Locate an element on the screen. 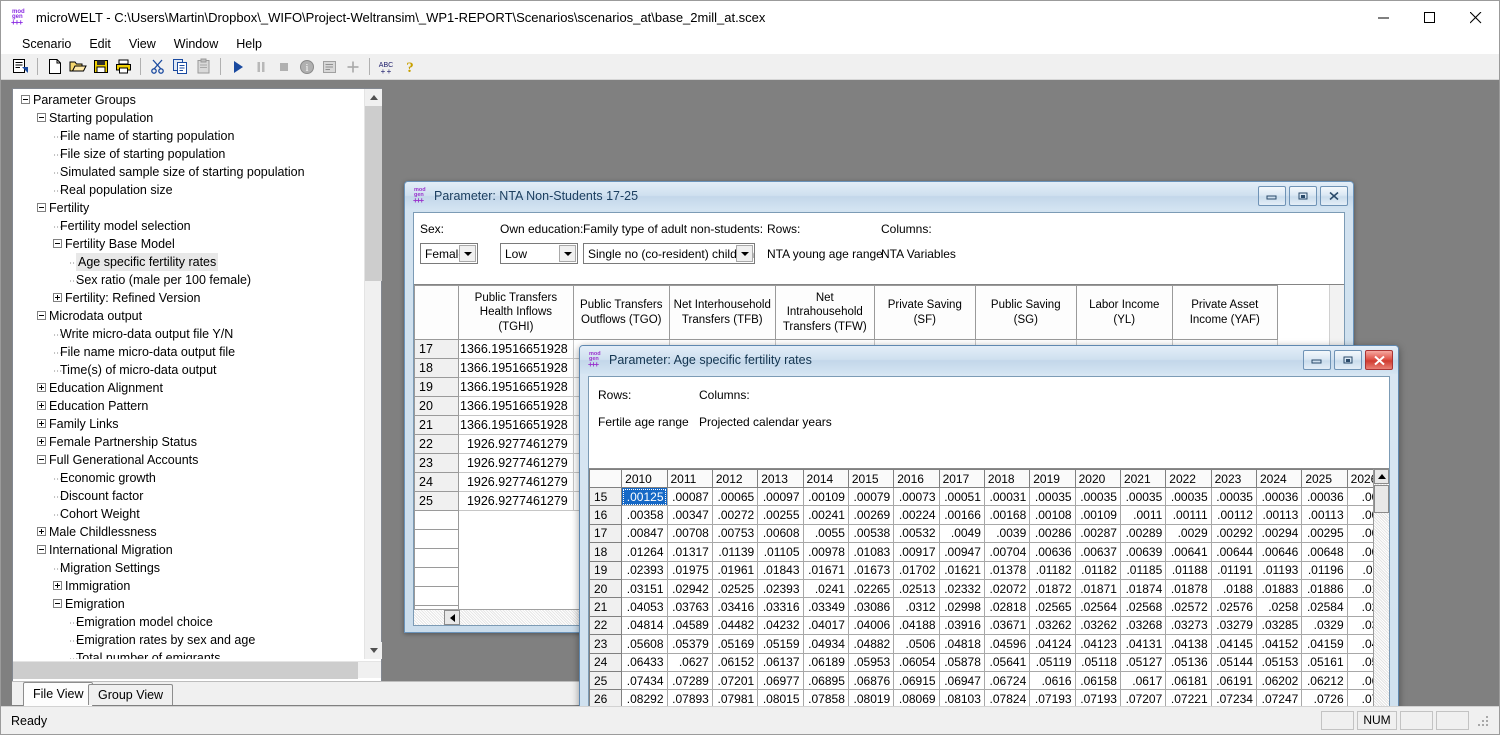  fertility-cell: .03671 is located at coordinates (1007, 625).